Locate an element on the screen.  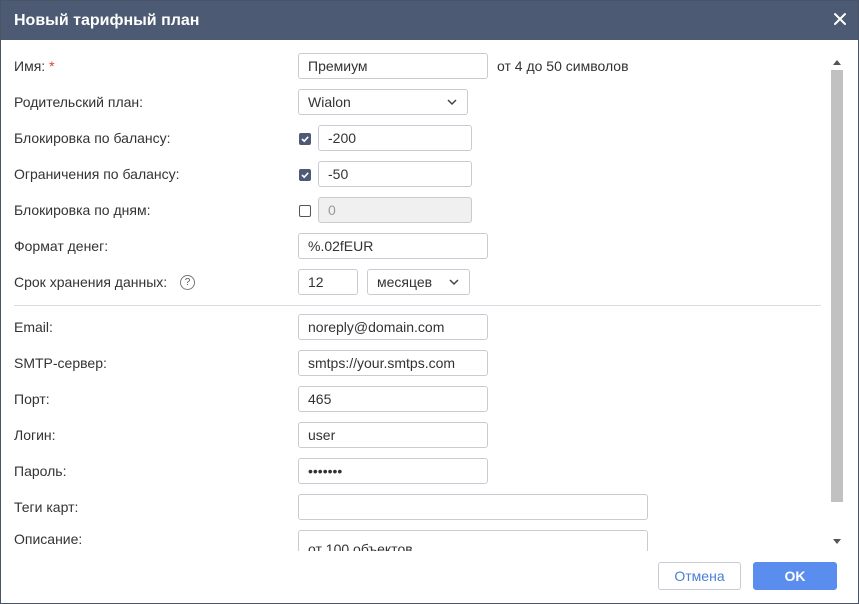
parent-plan-value: Wialon is located at coordinates (329, 102).